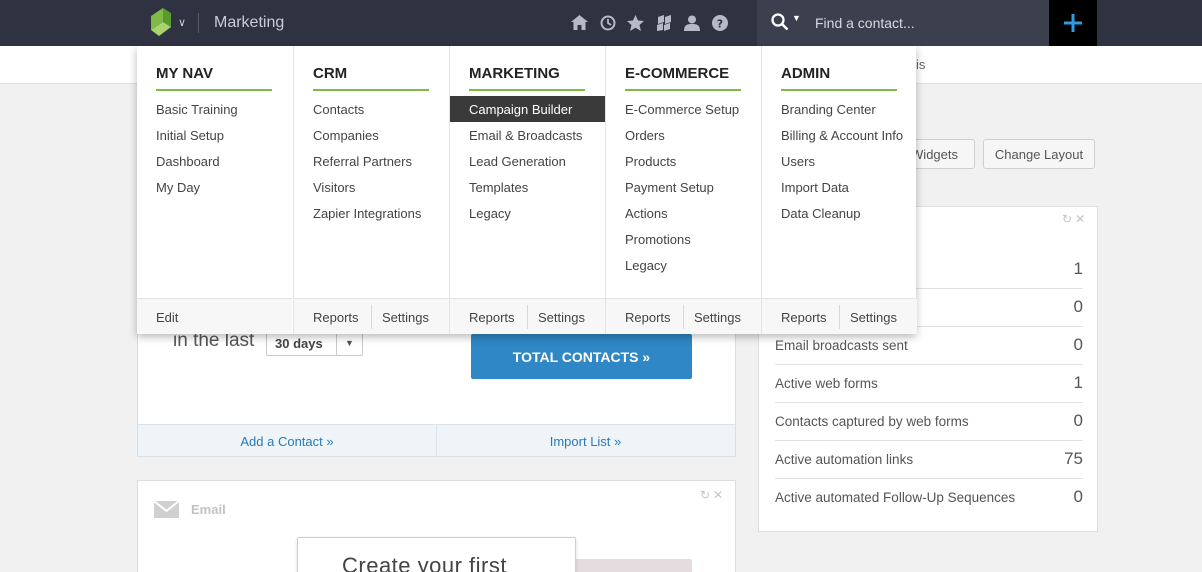 The image size is (1202, 572). Describe the element at coordinates (208, 509) in the screenshot. I see `email-panel-title: Email` at that location.